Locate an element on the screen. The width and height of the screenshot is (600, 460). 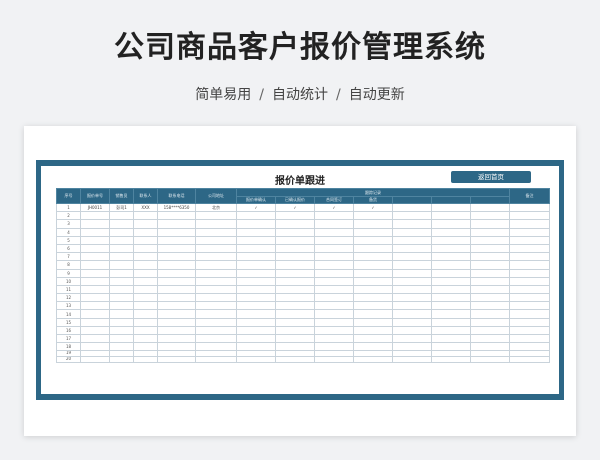
table-cell: JH0011 is located at coordinates (95, 207).